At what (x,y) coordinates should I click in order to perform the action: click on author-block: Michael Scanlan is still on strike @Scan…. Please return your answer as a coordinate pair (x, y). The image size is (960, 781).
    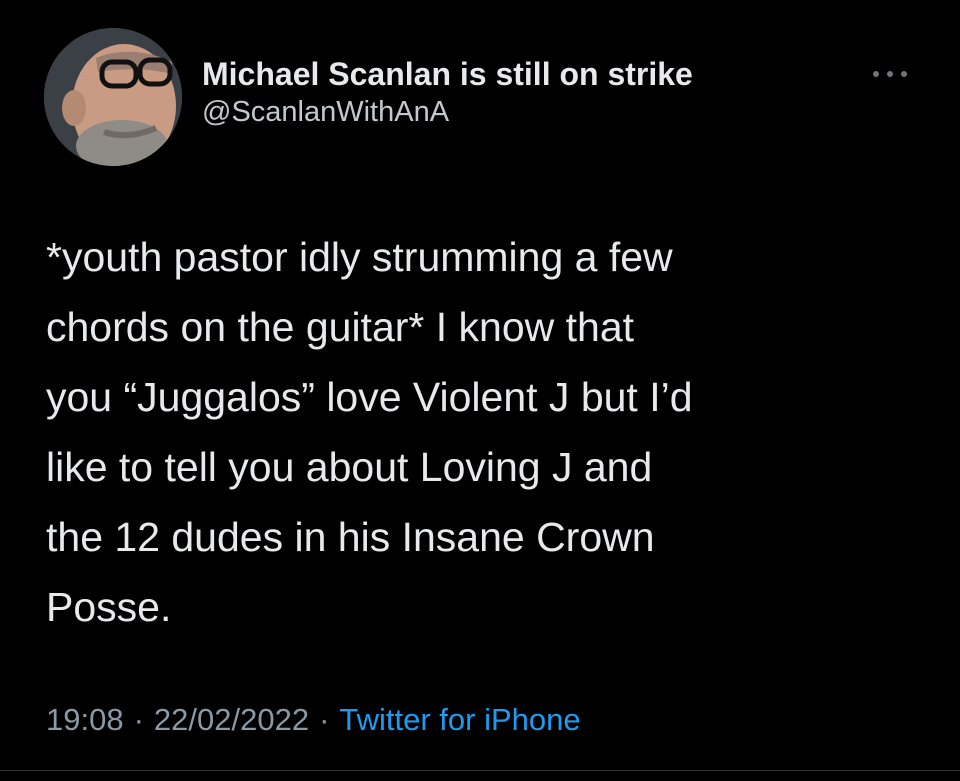
    Looking at the image, I should click on (447, 92).